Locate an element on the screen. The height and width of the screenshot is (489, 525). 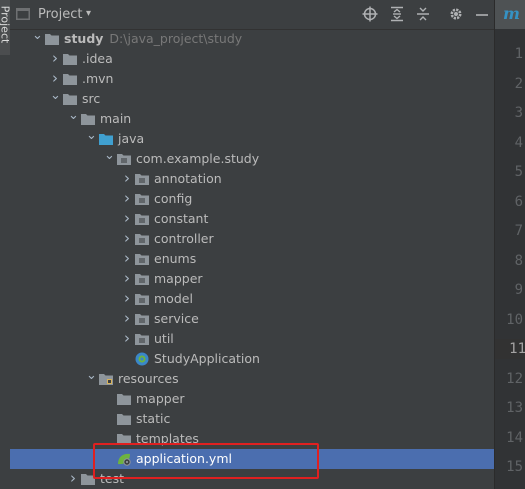
line-number: 2 is located at coordinates (518, 83).